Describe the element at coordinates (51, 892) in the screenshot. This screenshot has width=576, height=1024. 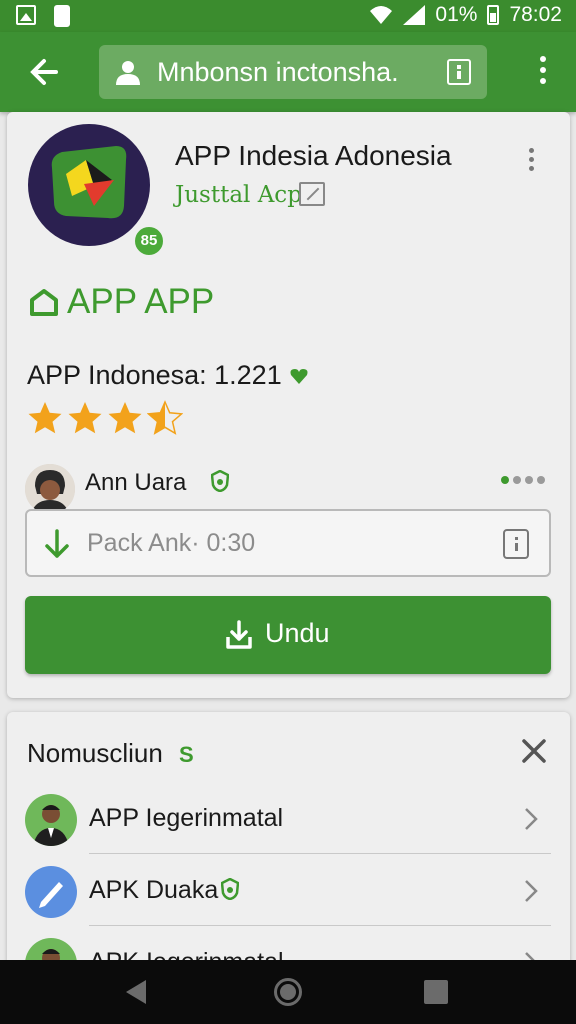
I see `pencil-icon` at that location.